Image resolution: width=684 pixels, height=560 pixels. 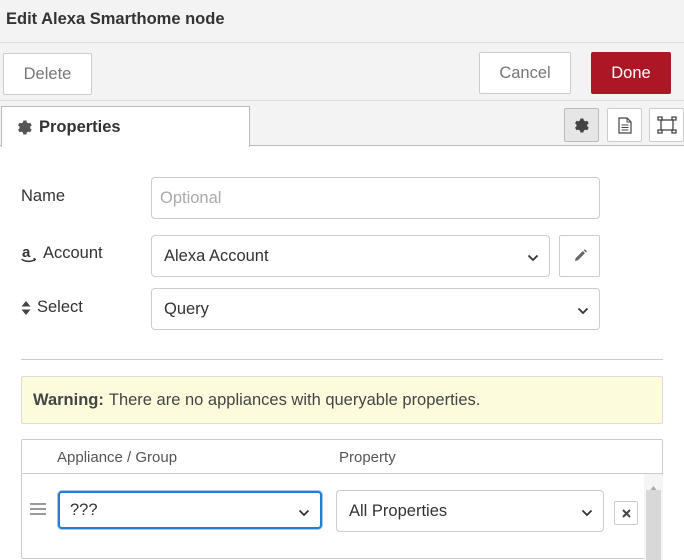 I want to click on select-label: Select, so click(x=52, y=307).